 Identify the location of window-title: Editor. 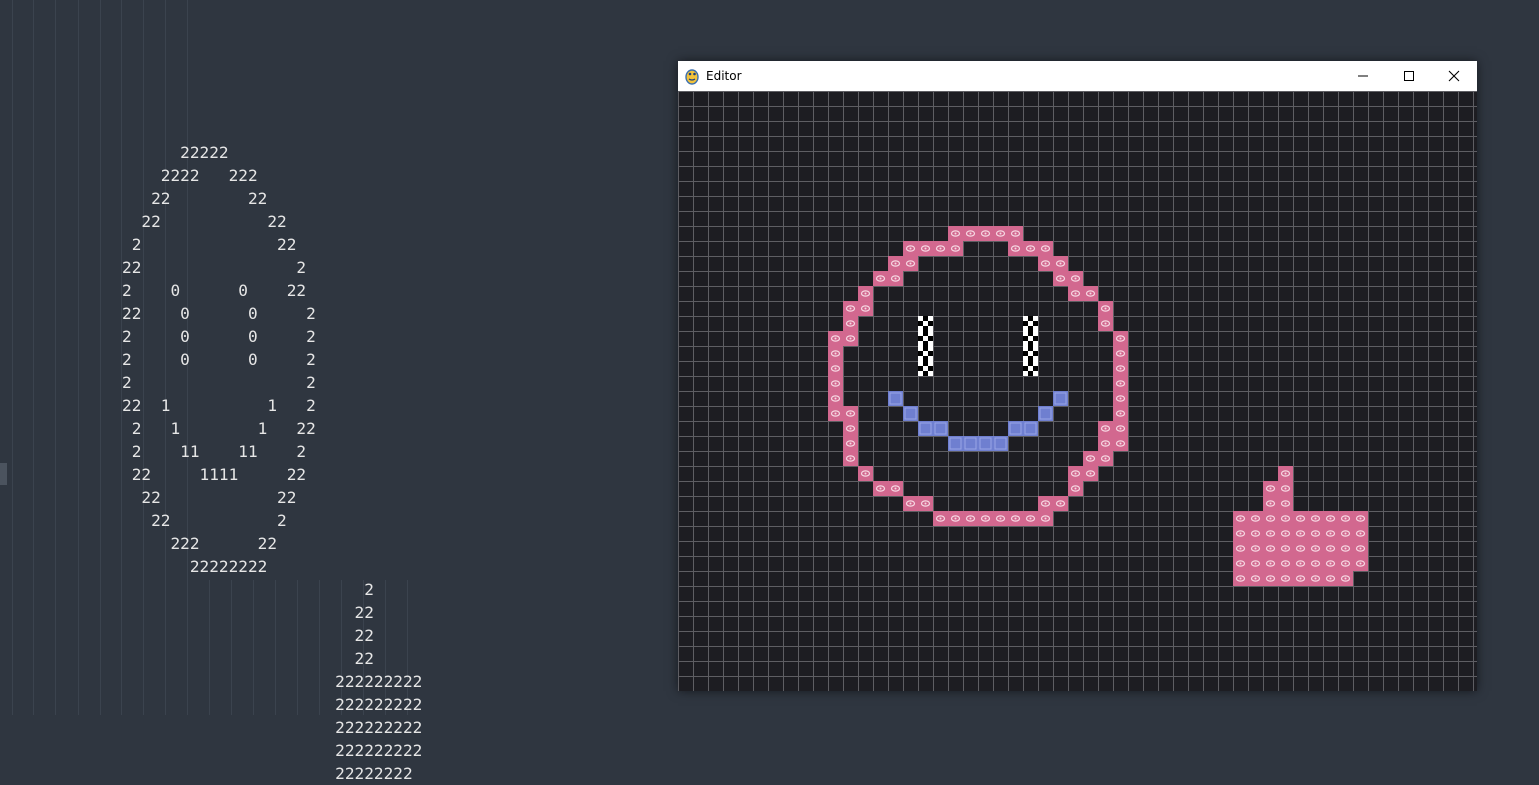
(724, 76).